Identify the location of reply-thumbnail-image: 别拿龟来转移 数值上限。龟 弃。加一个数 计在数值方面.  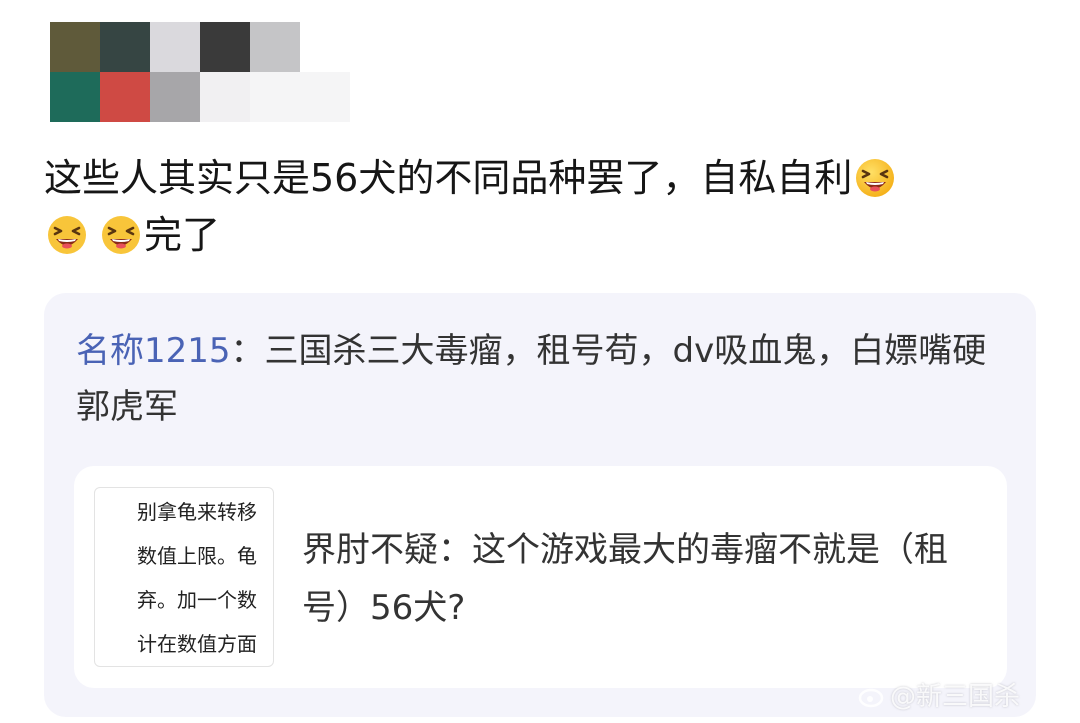
(184, 577).